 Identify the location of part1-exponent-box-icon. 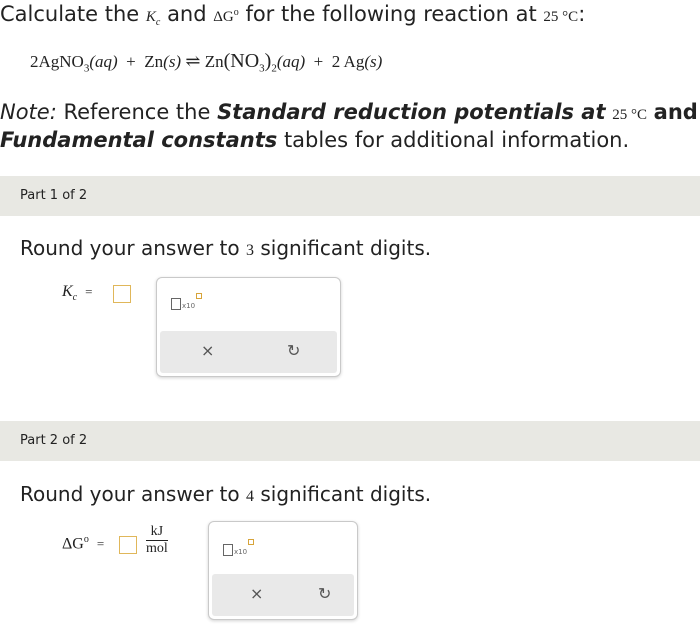
(199, 296).